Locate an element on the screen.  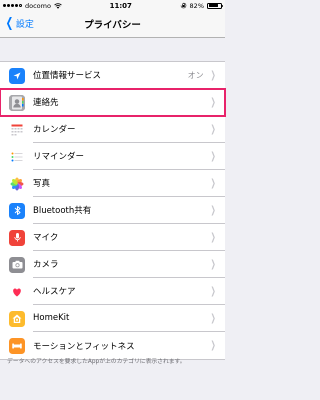
row-label: 写真 is located at coordinates (42, 184).